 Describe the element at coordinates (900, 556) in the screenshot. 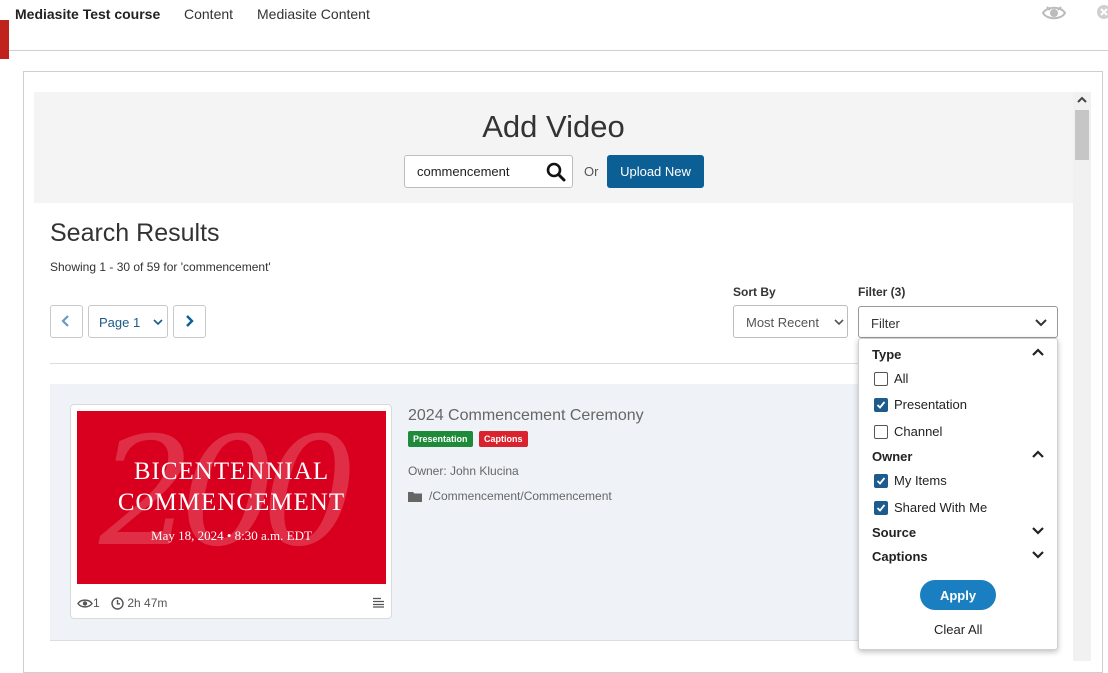

I see `filter-captions-header: Captions` at that location.